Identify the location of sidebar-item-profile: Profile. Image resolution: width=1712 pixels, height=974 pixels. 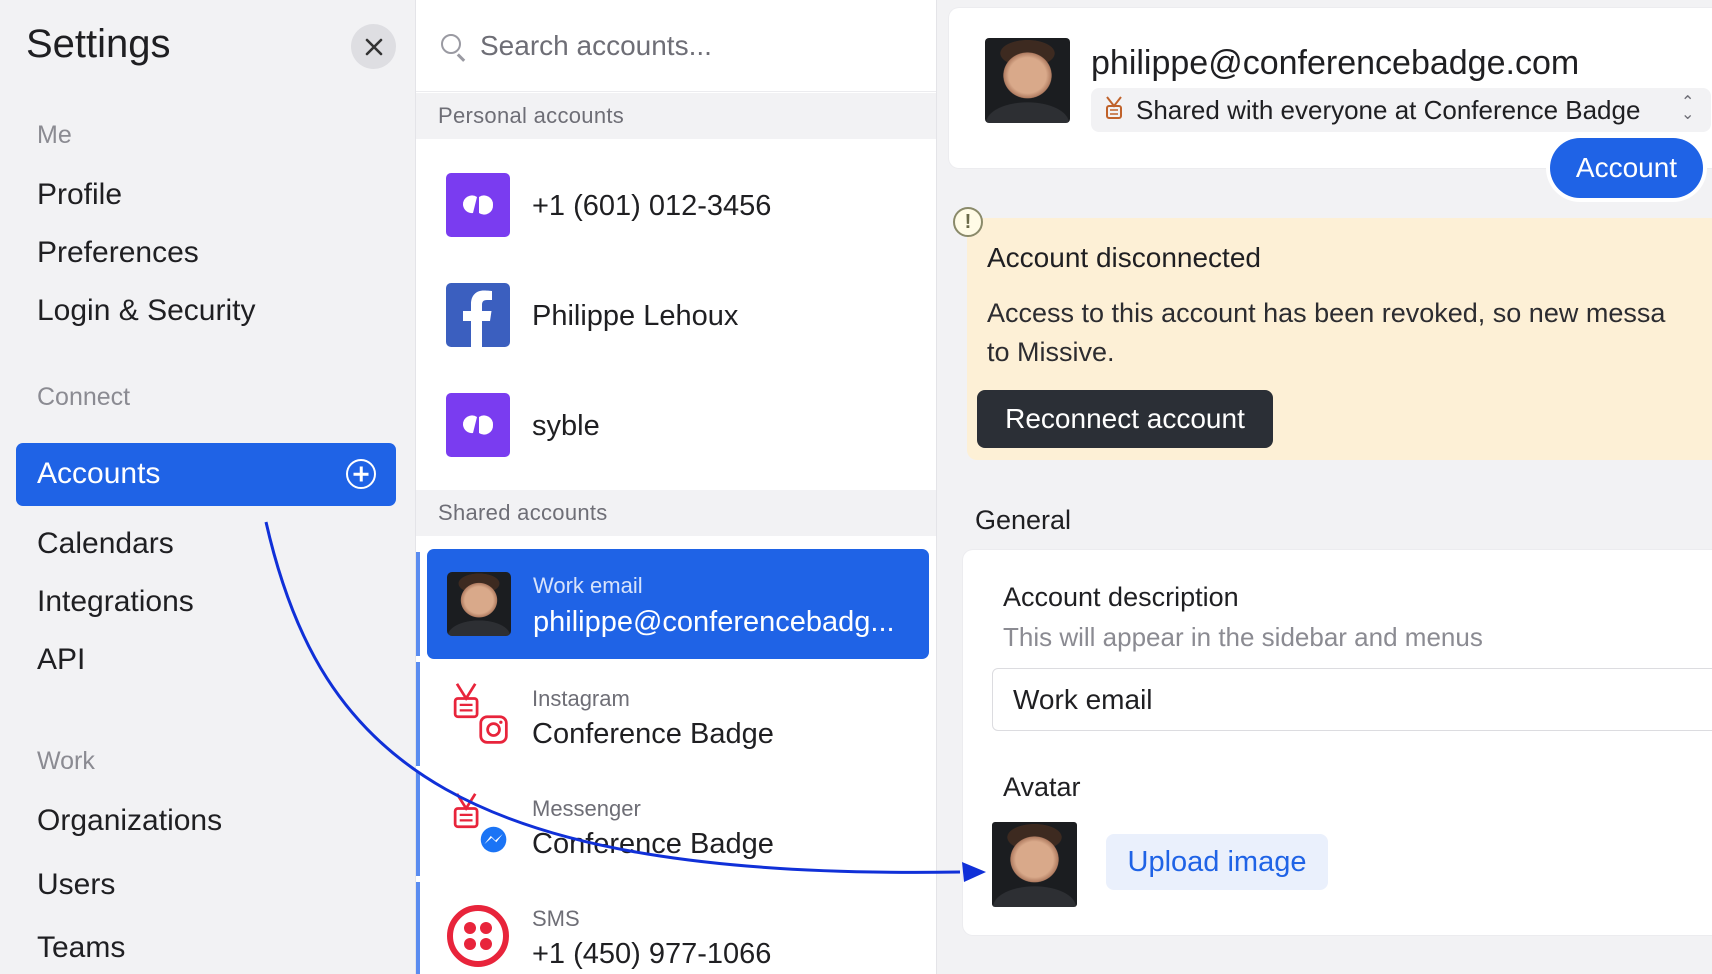
(79, 195).